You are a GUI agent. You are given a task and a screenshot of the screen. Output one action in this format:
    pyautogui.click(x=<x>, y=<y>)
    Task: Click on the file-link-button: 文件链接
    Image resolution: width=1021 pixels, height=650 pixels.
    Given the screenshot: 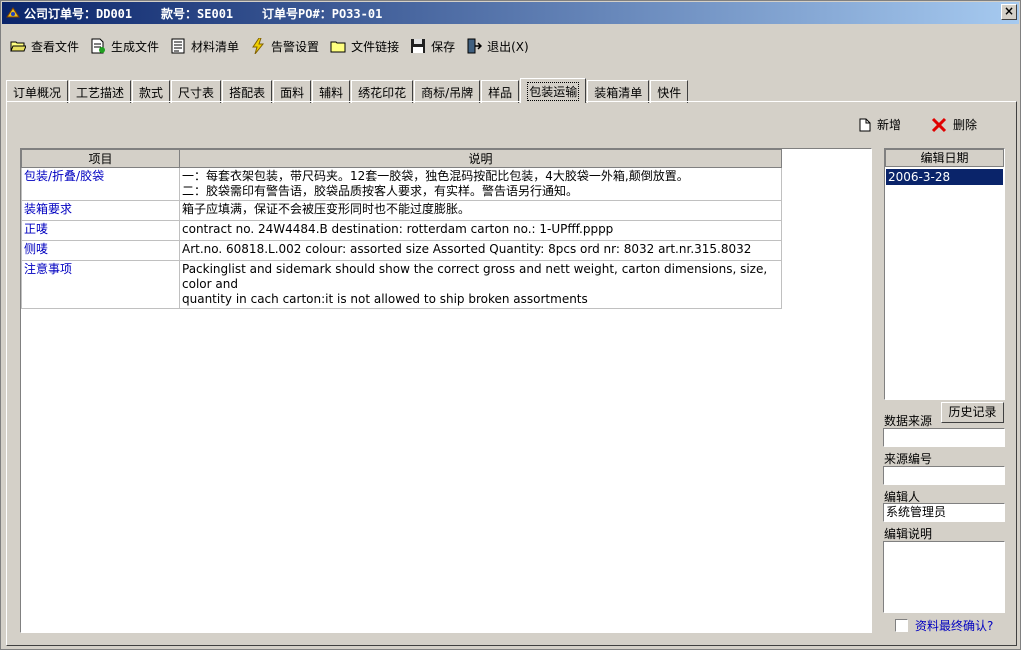 What is the action you would take?
    pyautogui.click(x=364, y=46)
    